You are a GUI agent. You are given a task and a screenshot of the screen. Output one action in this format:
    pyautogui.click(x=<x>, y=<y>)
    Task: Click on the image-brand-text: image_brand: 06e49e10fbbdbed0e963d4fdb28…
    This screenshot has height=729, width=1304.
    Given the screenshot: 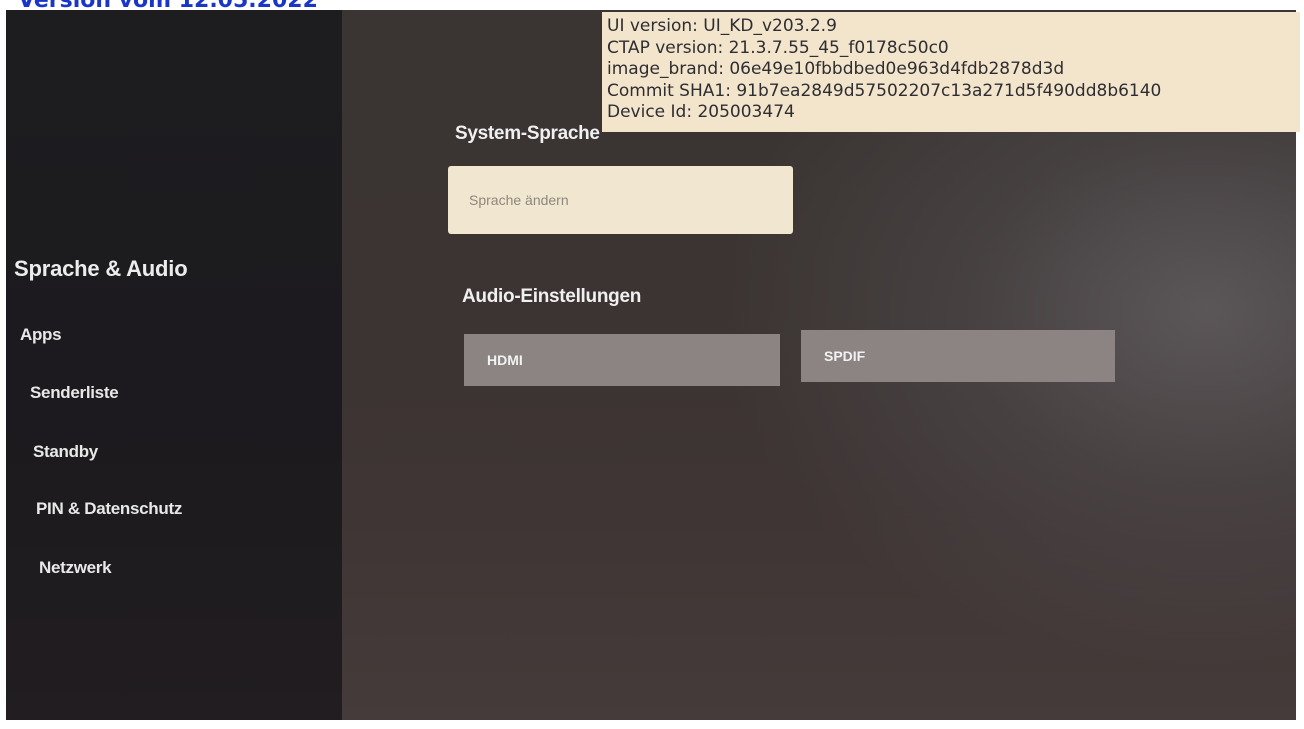 What is the action you would take?
    pyautogui.click(x=836, y=69)
    